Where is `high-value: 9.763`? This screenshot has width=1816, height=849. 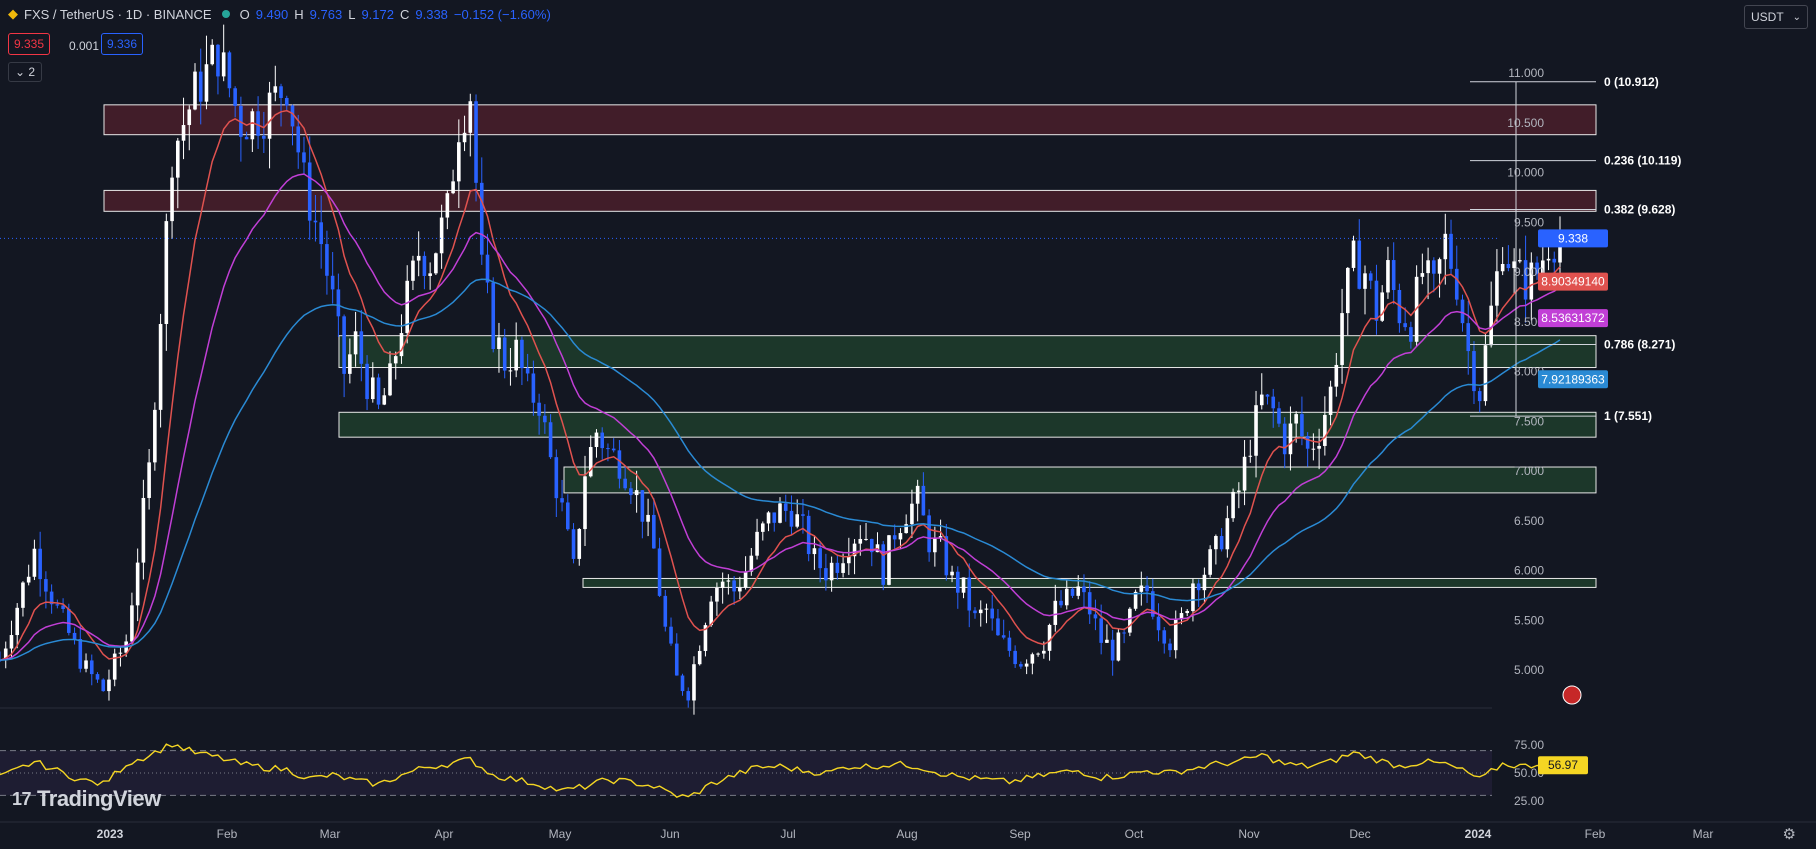
high-value: 9.763 is located at coordinates (326, 14).